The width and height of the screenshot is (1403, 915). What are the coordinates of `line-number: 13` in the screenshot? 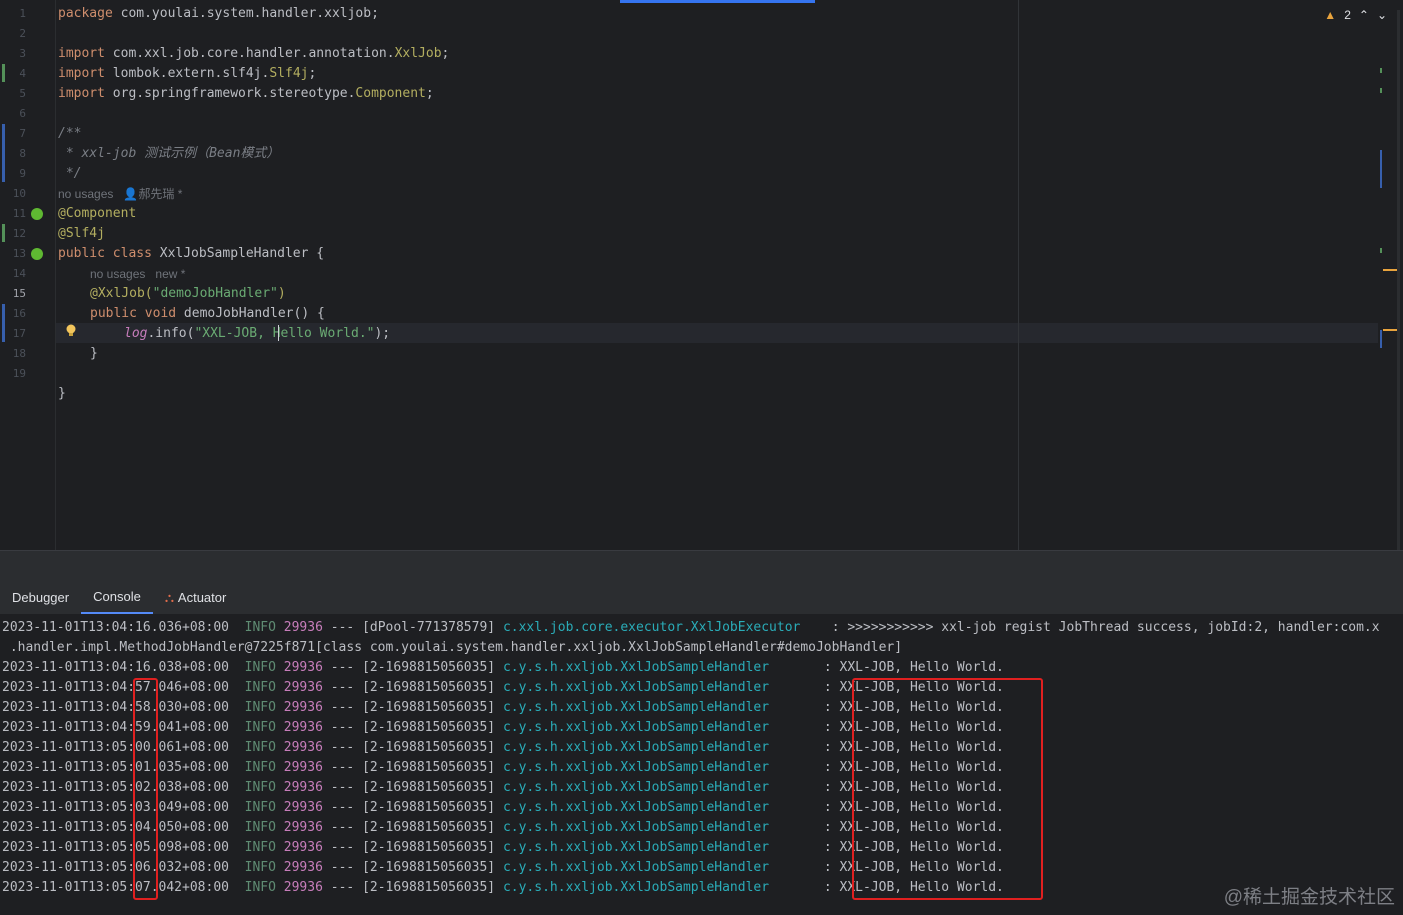 It's located at (13, 254).